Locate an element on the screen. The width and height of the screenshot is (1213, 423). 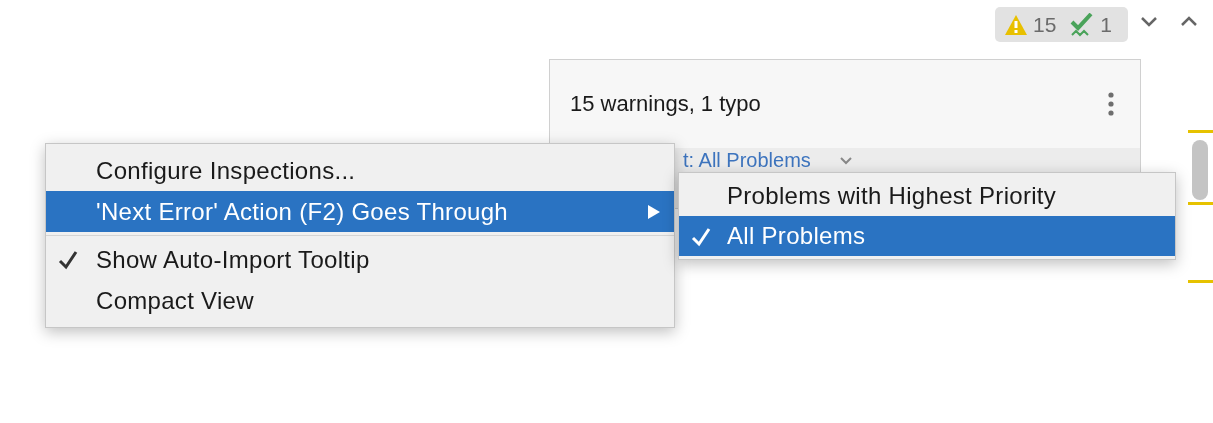
typo-check-icon is located at coordinates (1082, 24).